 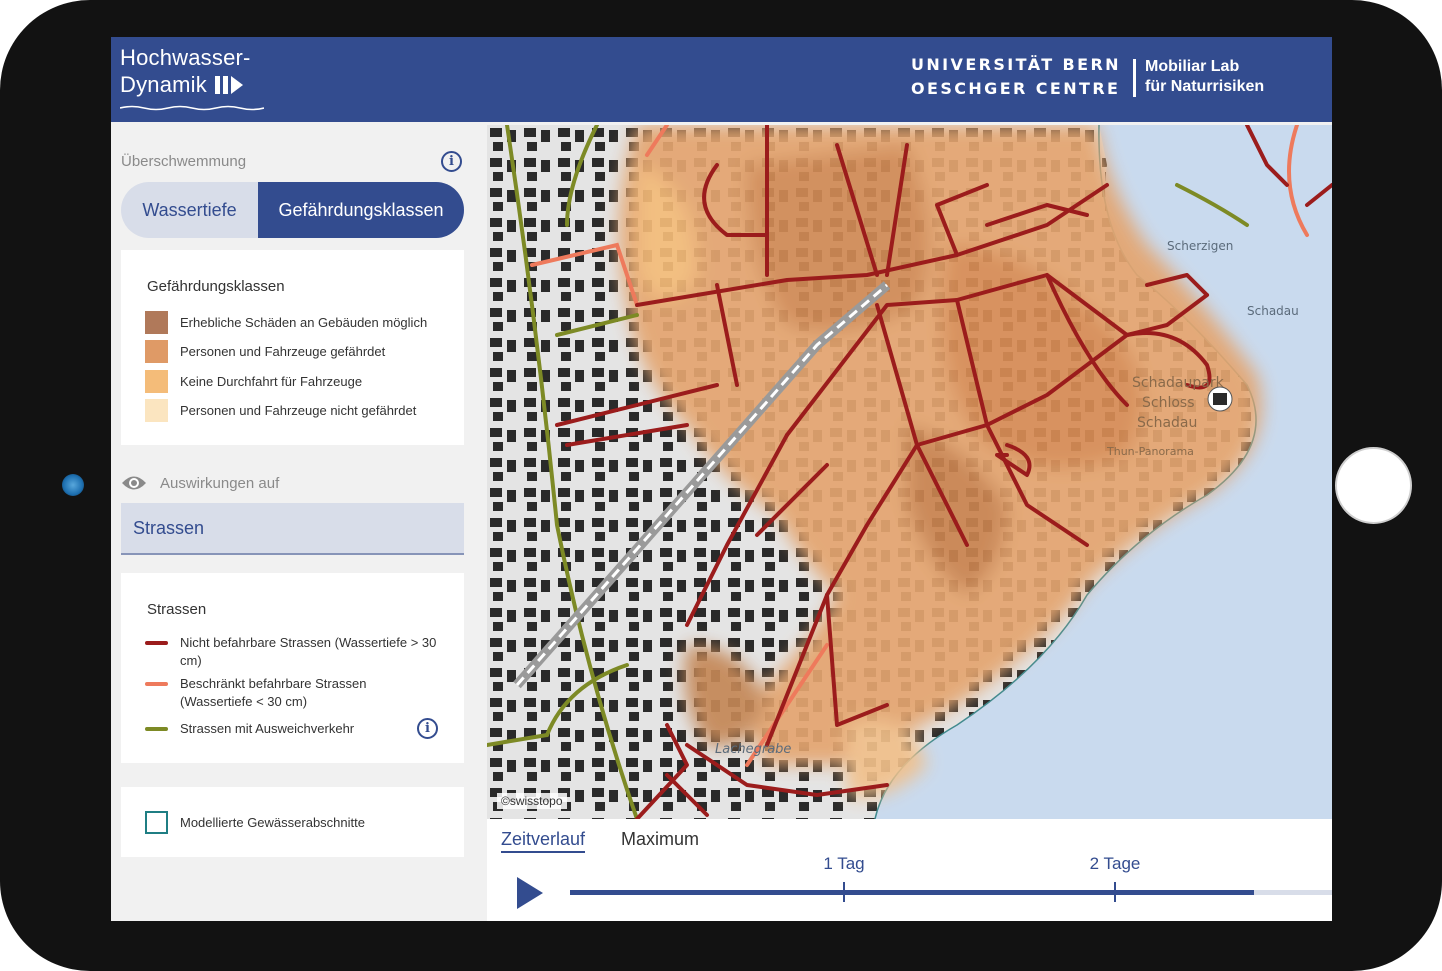 I want to click on logo-line-1: Hochwasser-, so click(x=185, y=57).